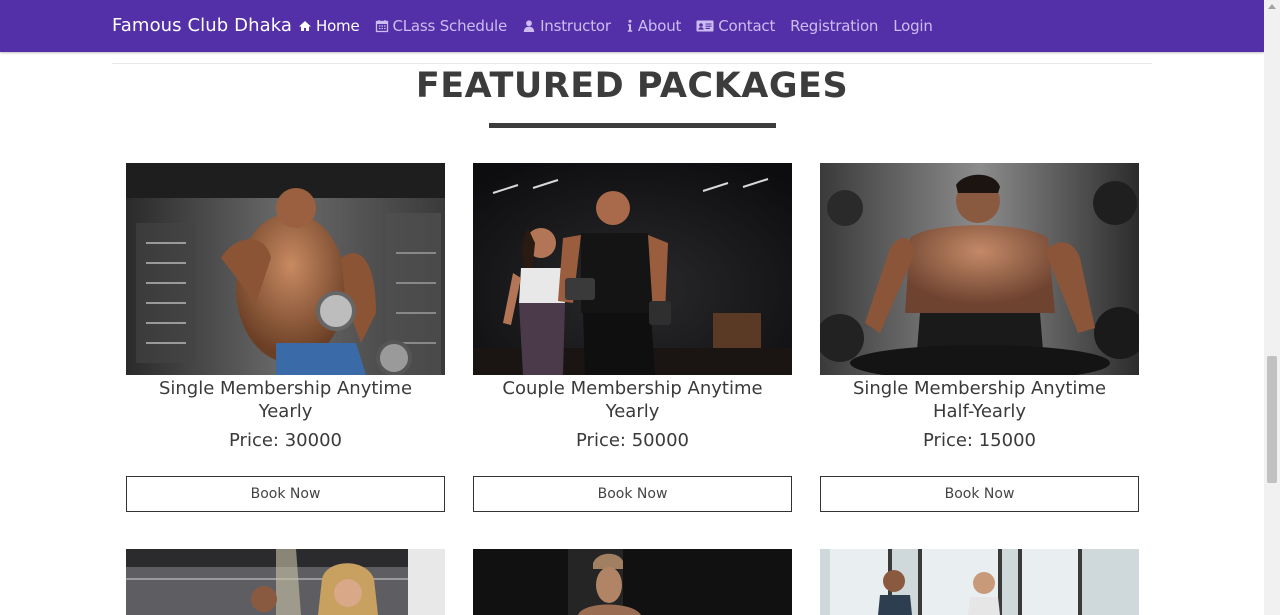 The height and width of the screenshot is (615, 1280). What do you see at coordinates (979, 440) in the screenshot?
I see `package-price: Price: 15000` at bounding box center [979, 440].